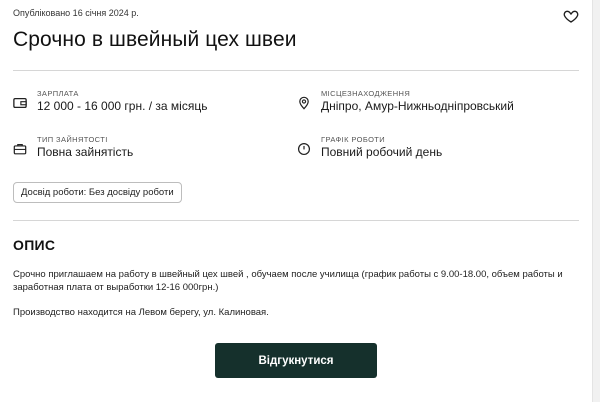 This screenshot has height=402, width=600. What do you see at coordinates (85, 152) in the screenshot?
I see `employment-value: Повна зайнятість` at bounding box center [85, 152].